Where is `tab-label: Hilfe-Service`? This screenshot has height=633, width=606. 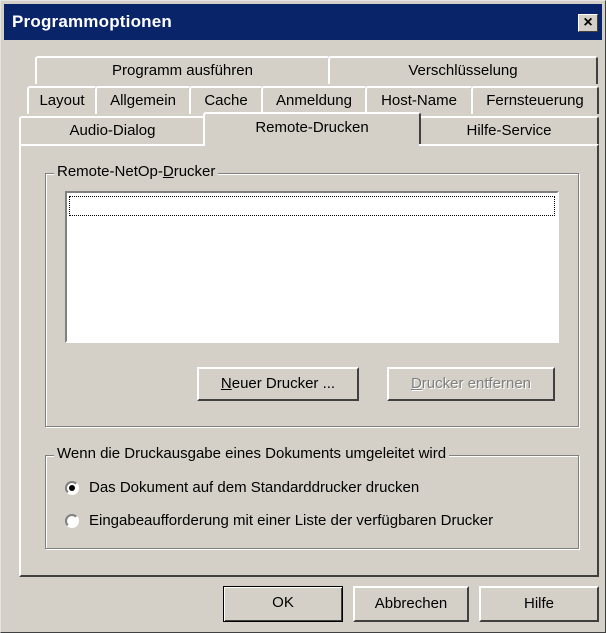
tab-label: Hilfe-Service is located at coordinates (509, 130).